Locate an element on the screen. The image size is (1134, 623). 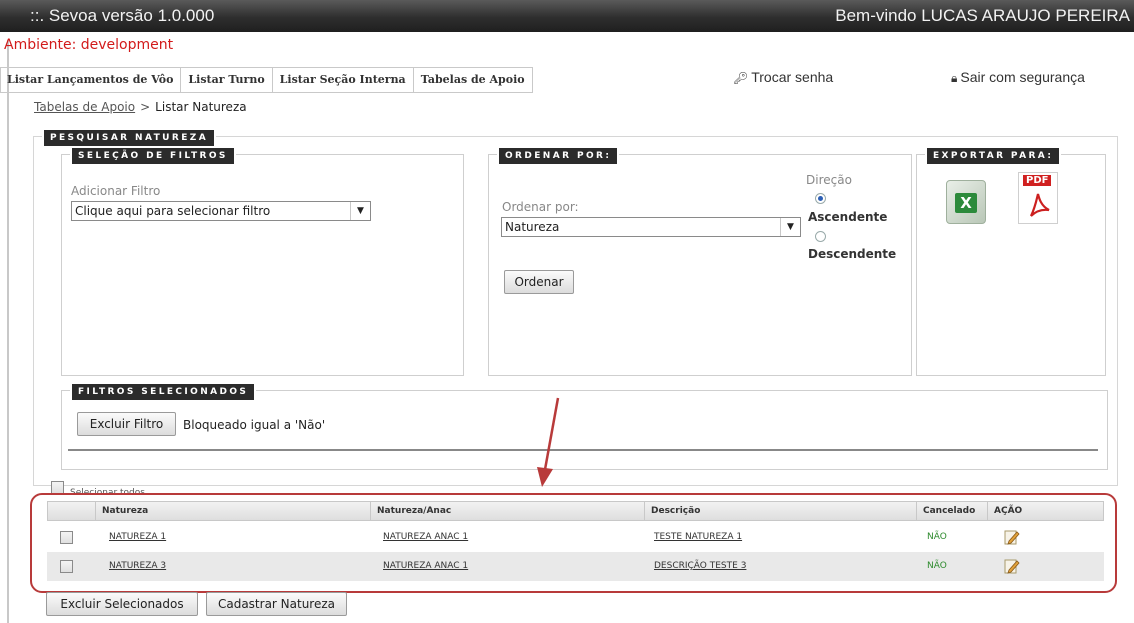
filter-select-value: Clique aqui para selecionar filtro is located at coordinates (173, 211).